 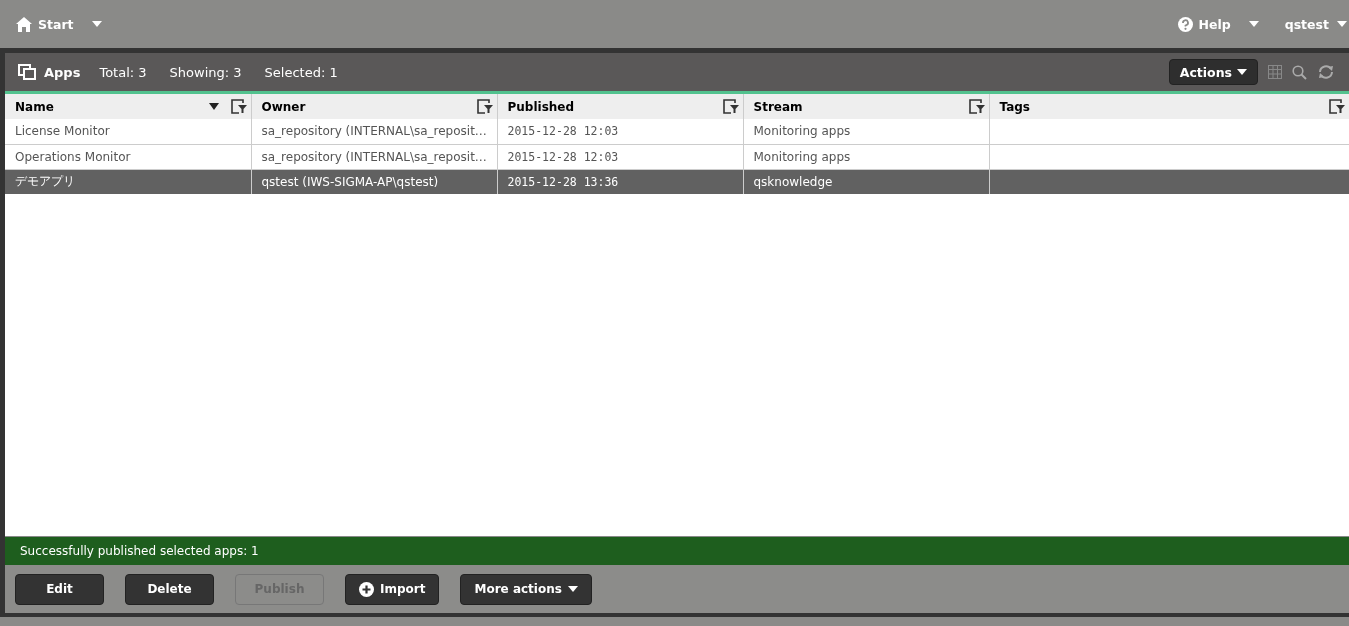 What do you see at coordinates (1213, 72) in the screenshot?
I see `actions-button: Actions` at bounding box center [1213, 72].